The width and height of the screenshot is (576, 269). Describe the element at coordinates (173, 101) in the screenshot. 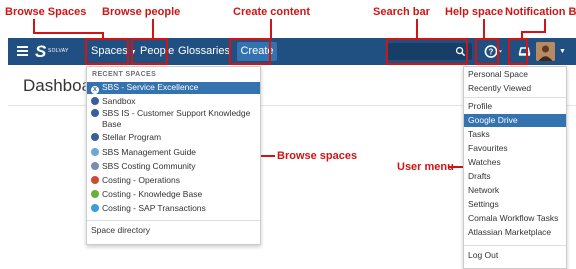

I see `space-item: Sandbox` at that location.